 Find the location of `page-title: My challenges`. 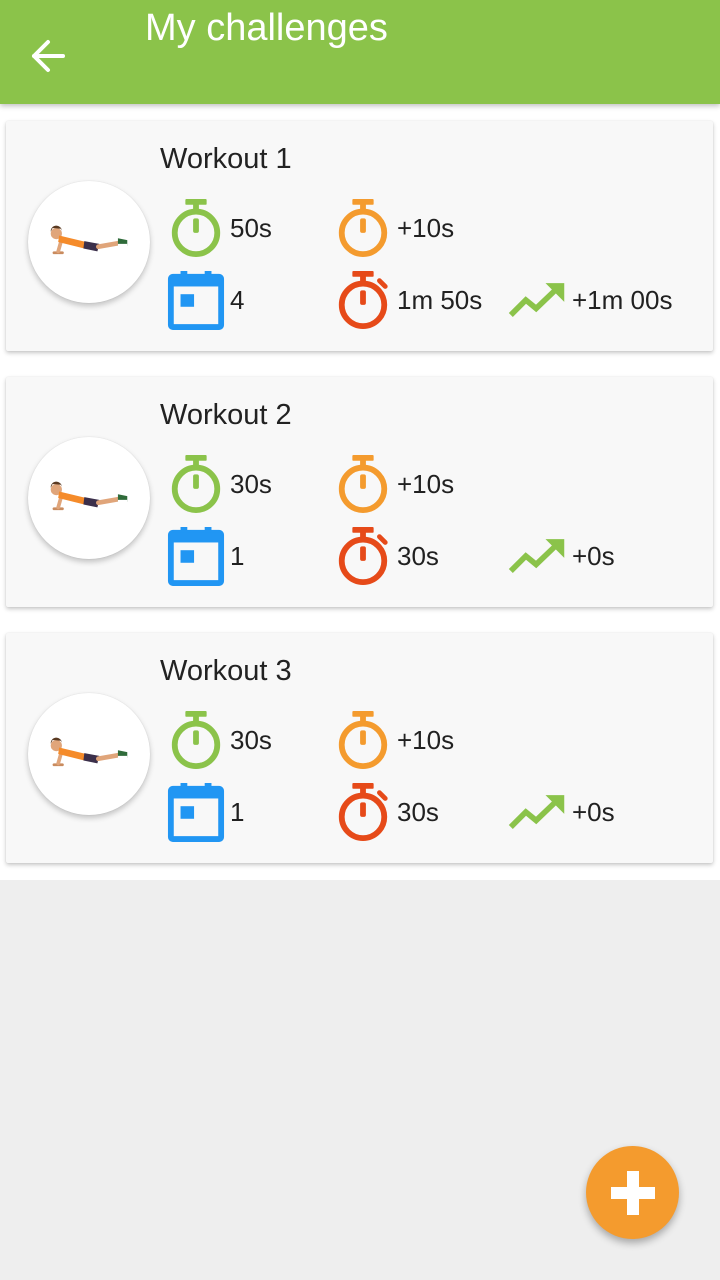

page-title: My challenges is located at coordinates (266, 28).